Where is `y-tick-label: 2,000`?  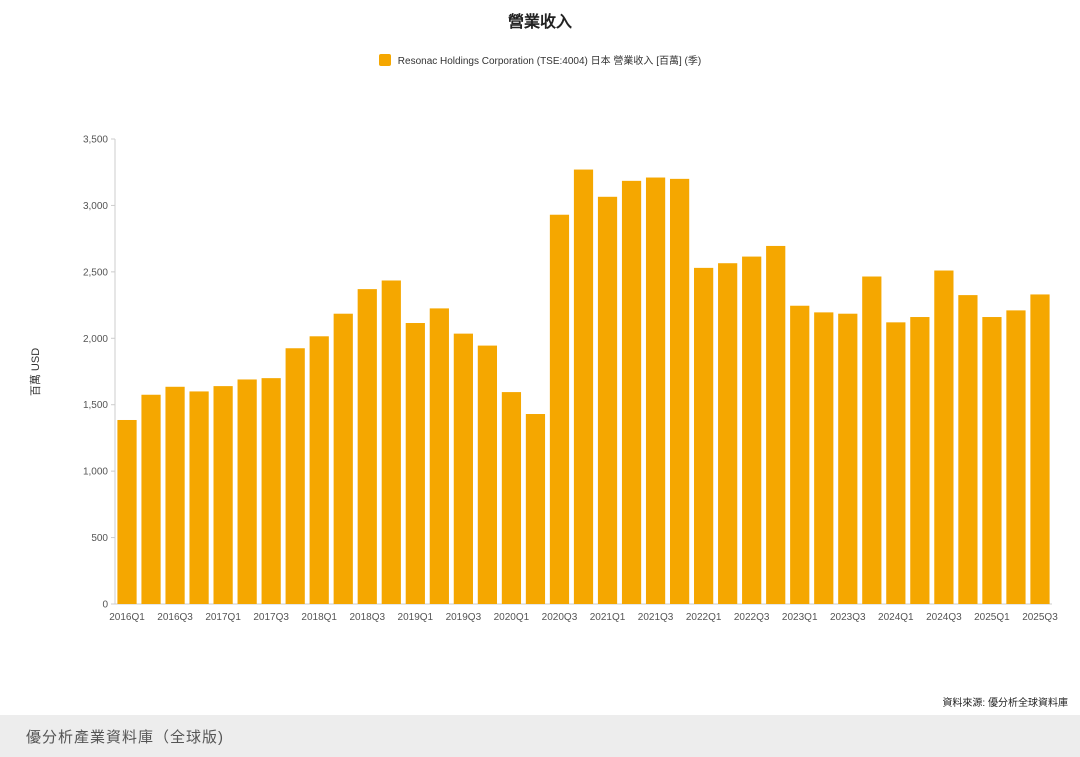 y-tick-label: 2,000 is located at coordinates (95, 339).